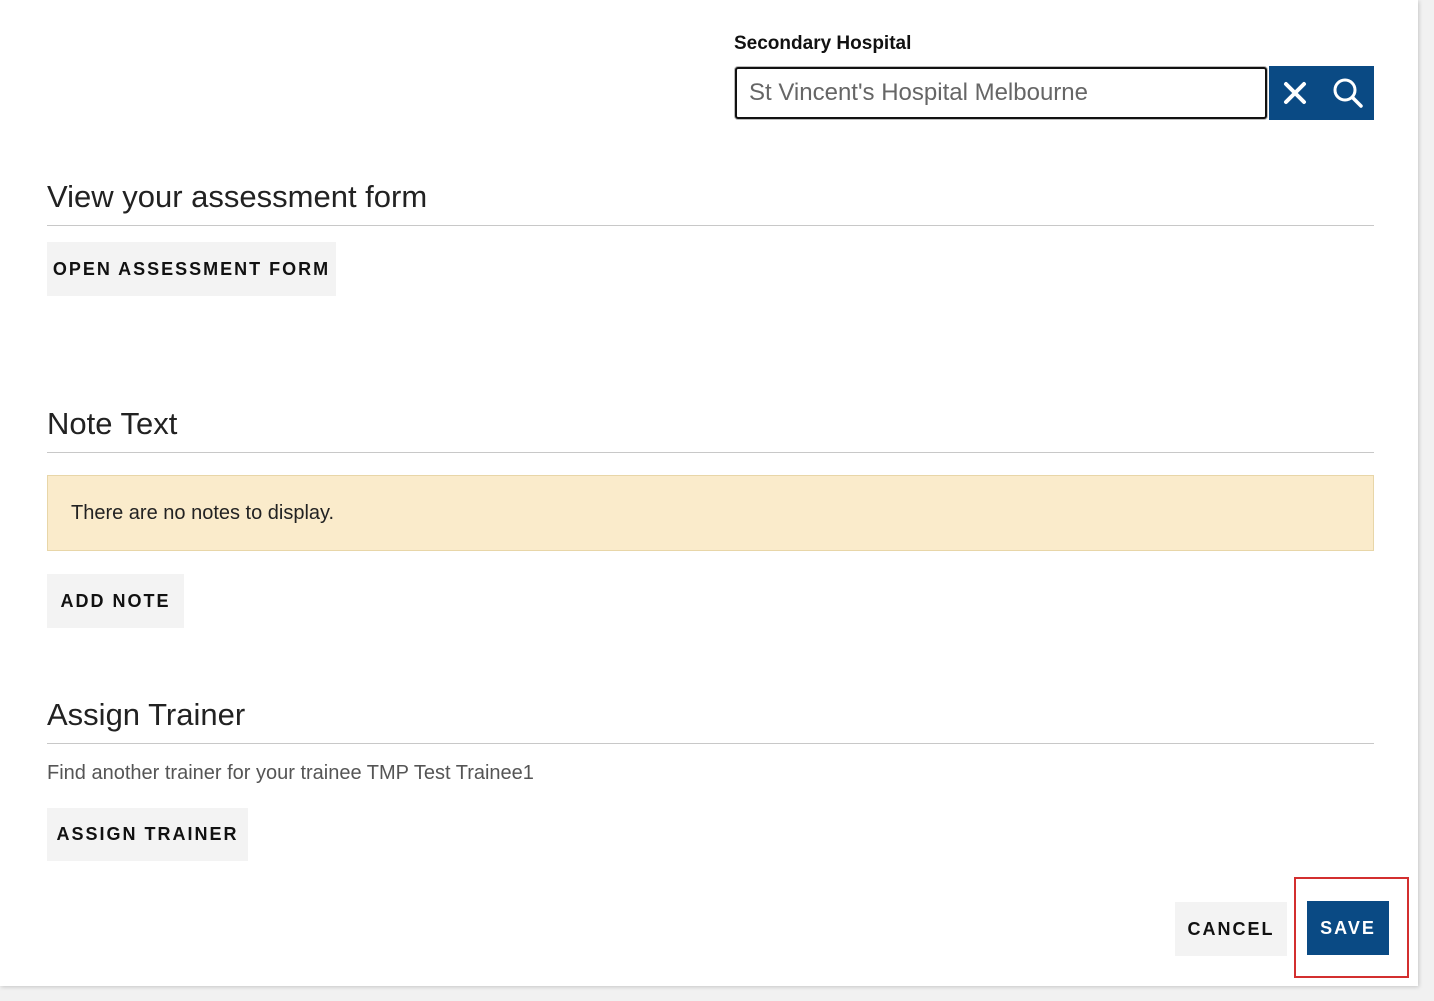  Describe the element at coordinates (191, 269) in the screenshot. I see `open-assessment-form-button: OPEN ASSESSMENT FORM` at that location.